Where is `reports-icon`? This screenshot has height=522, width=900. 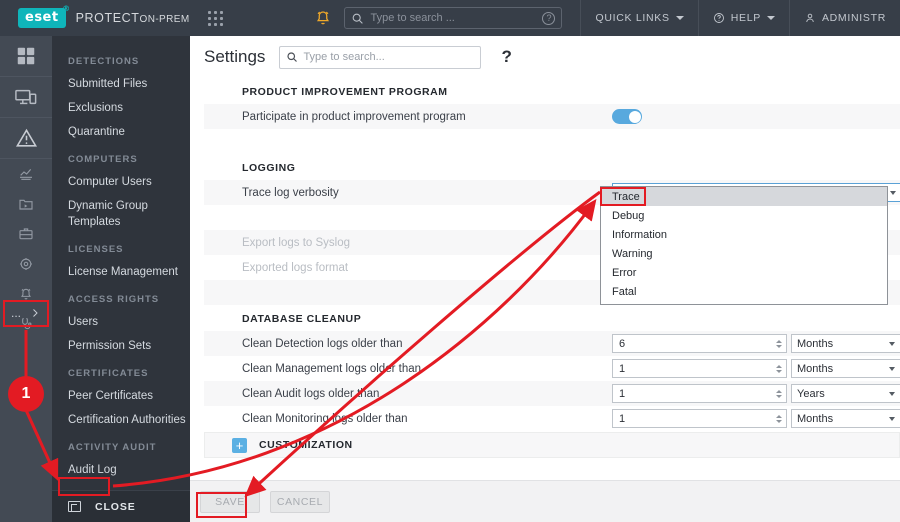
reports-icon is located at coordinates (26, 174).